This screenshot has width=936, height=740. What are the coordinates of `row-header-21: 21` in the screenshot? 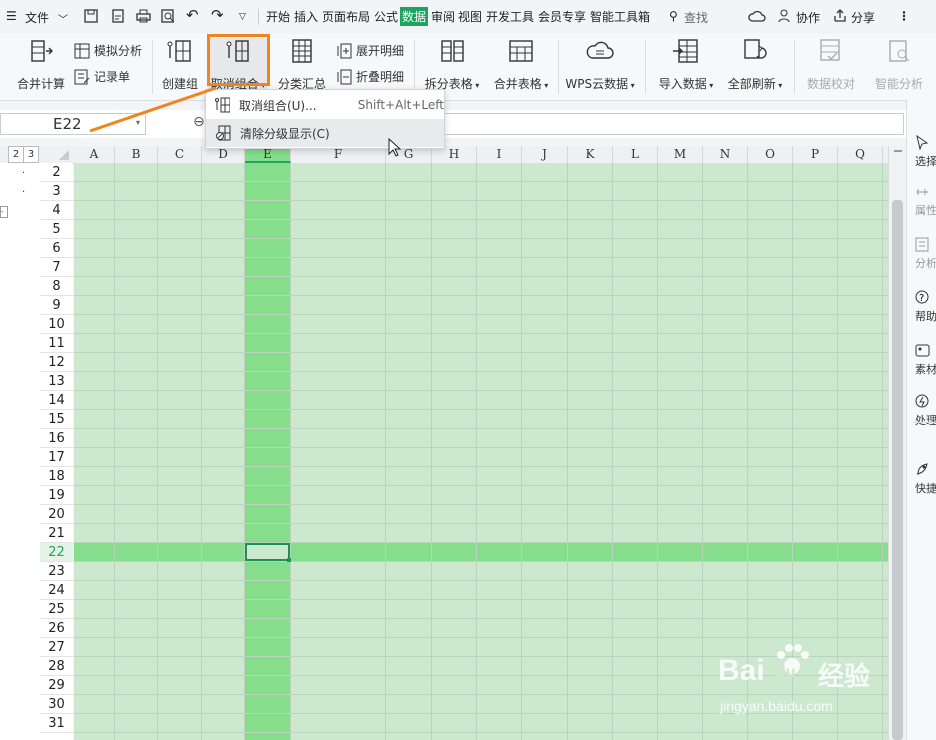 It's located at (56, 533).